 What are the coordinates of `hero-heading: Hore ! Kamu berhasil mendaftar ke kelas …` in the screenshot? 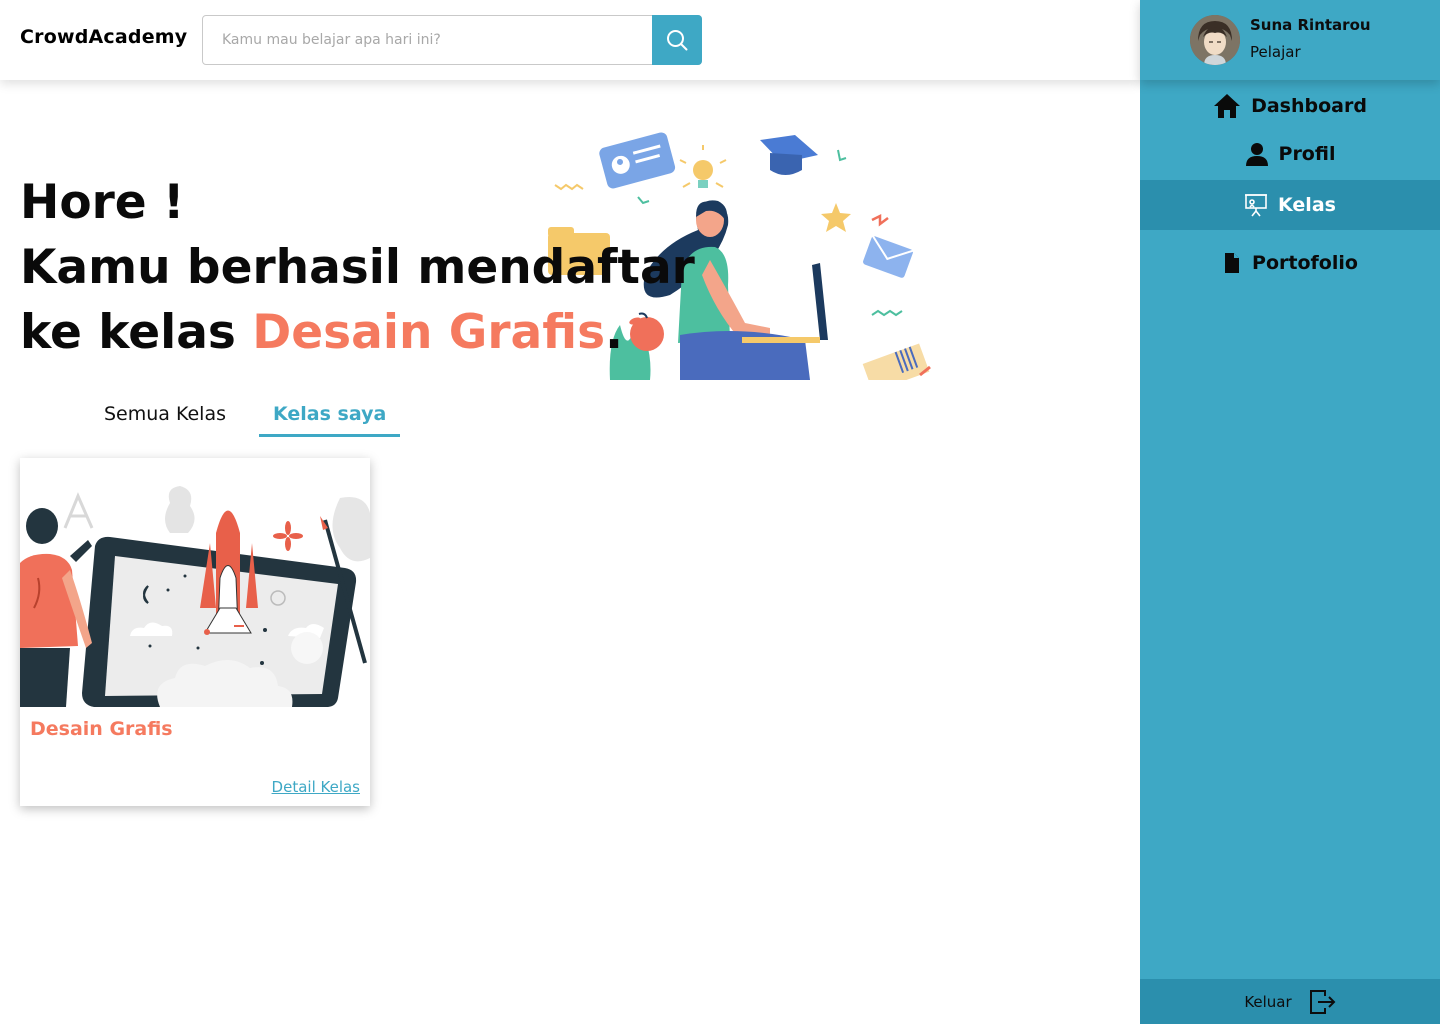 It's located at (357, 267).